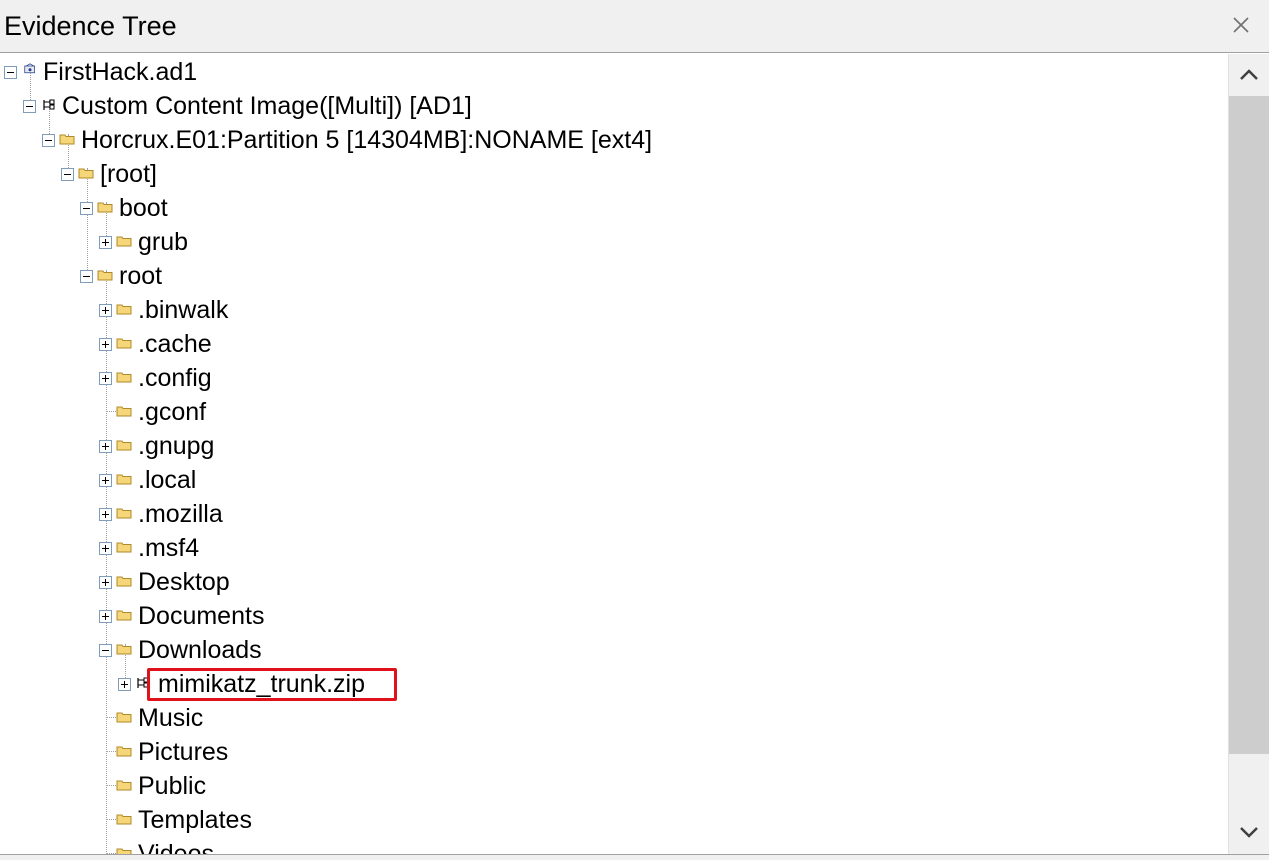 The image size is (1269, 860). I want to click on vertical-scrollbar, so click(1248, 454).